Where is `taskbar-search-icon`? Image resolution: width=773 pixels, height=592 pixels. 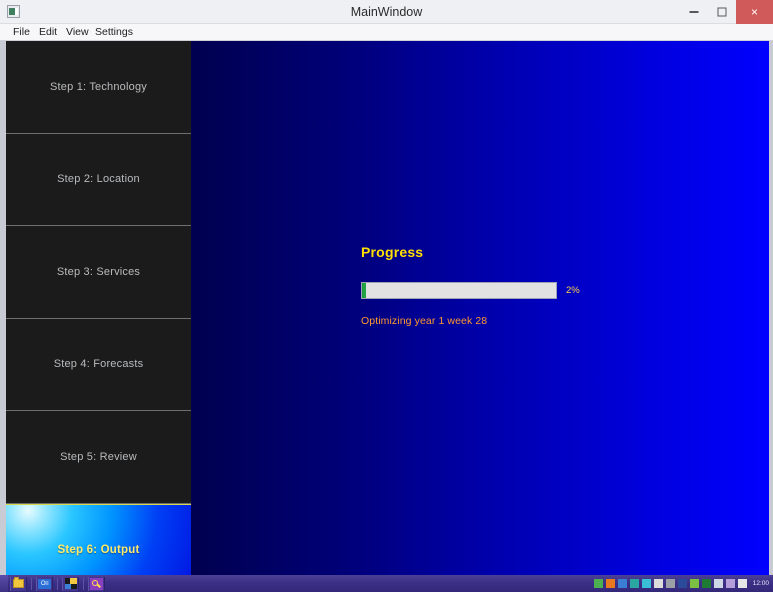
taskbar-search-icon is located at coordinates (96, 583).